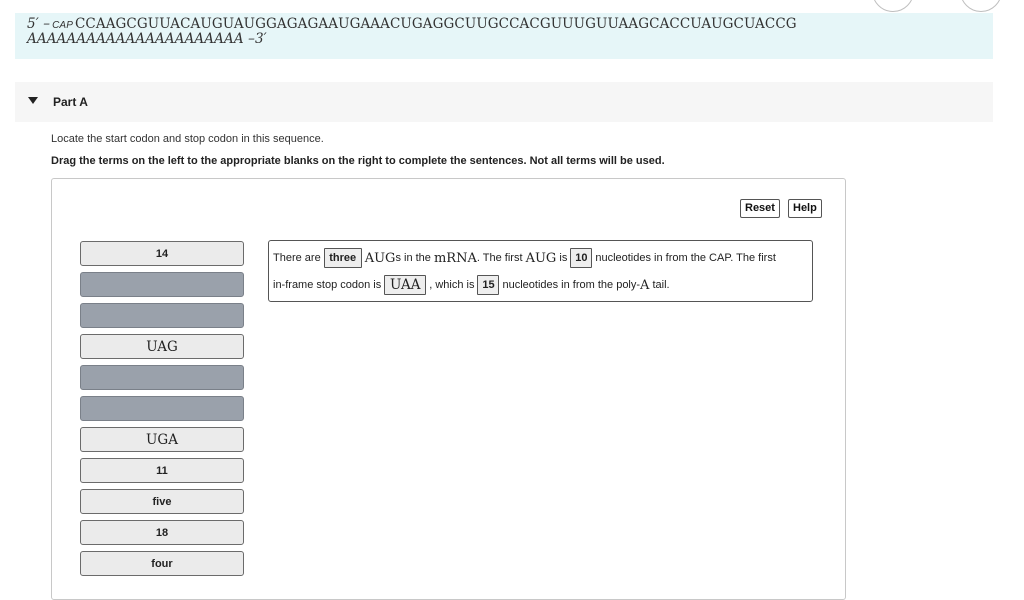 The image size is (1024, 600). What do you see at coordinates (452, 285) in the screenshot?
I see `sentence-text: , which is` at bounding box center [452, 285].